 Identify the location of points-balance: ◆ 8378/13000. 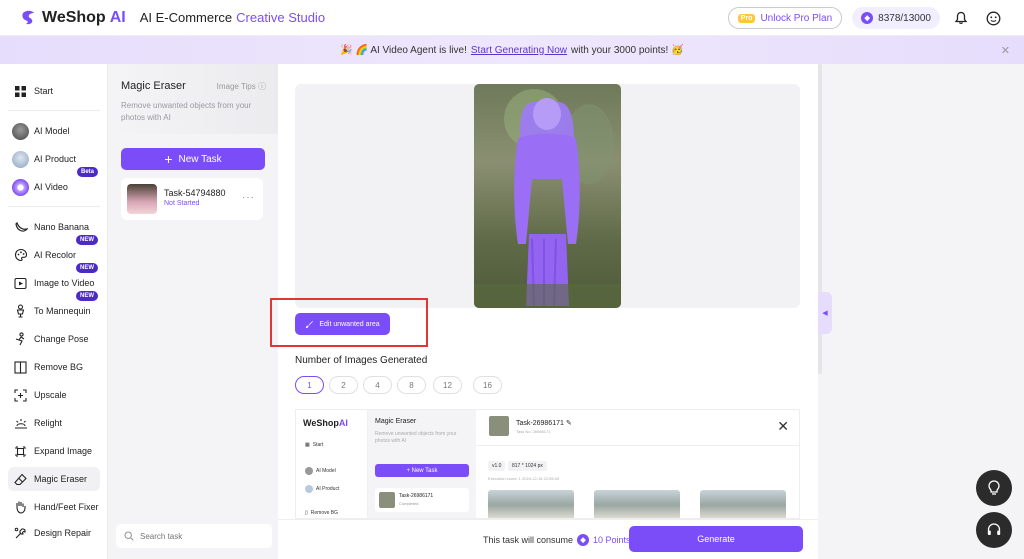
(896, 18).